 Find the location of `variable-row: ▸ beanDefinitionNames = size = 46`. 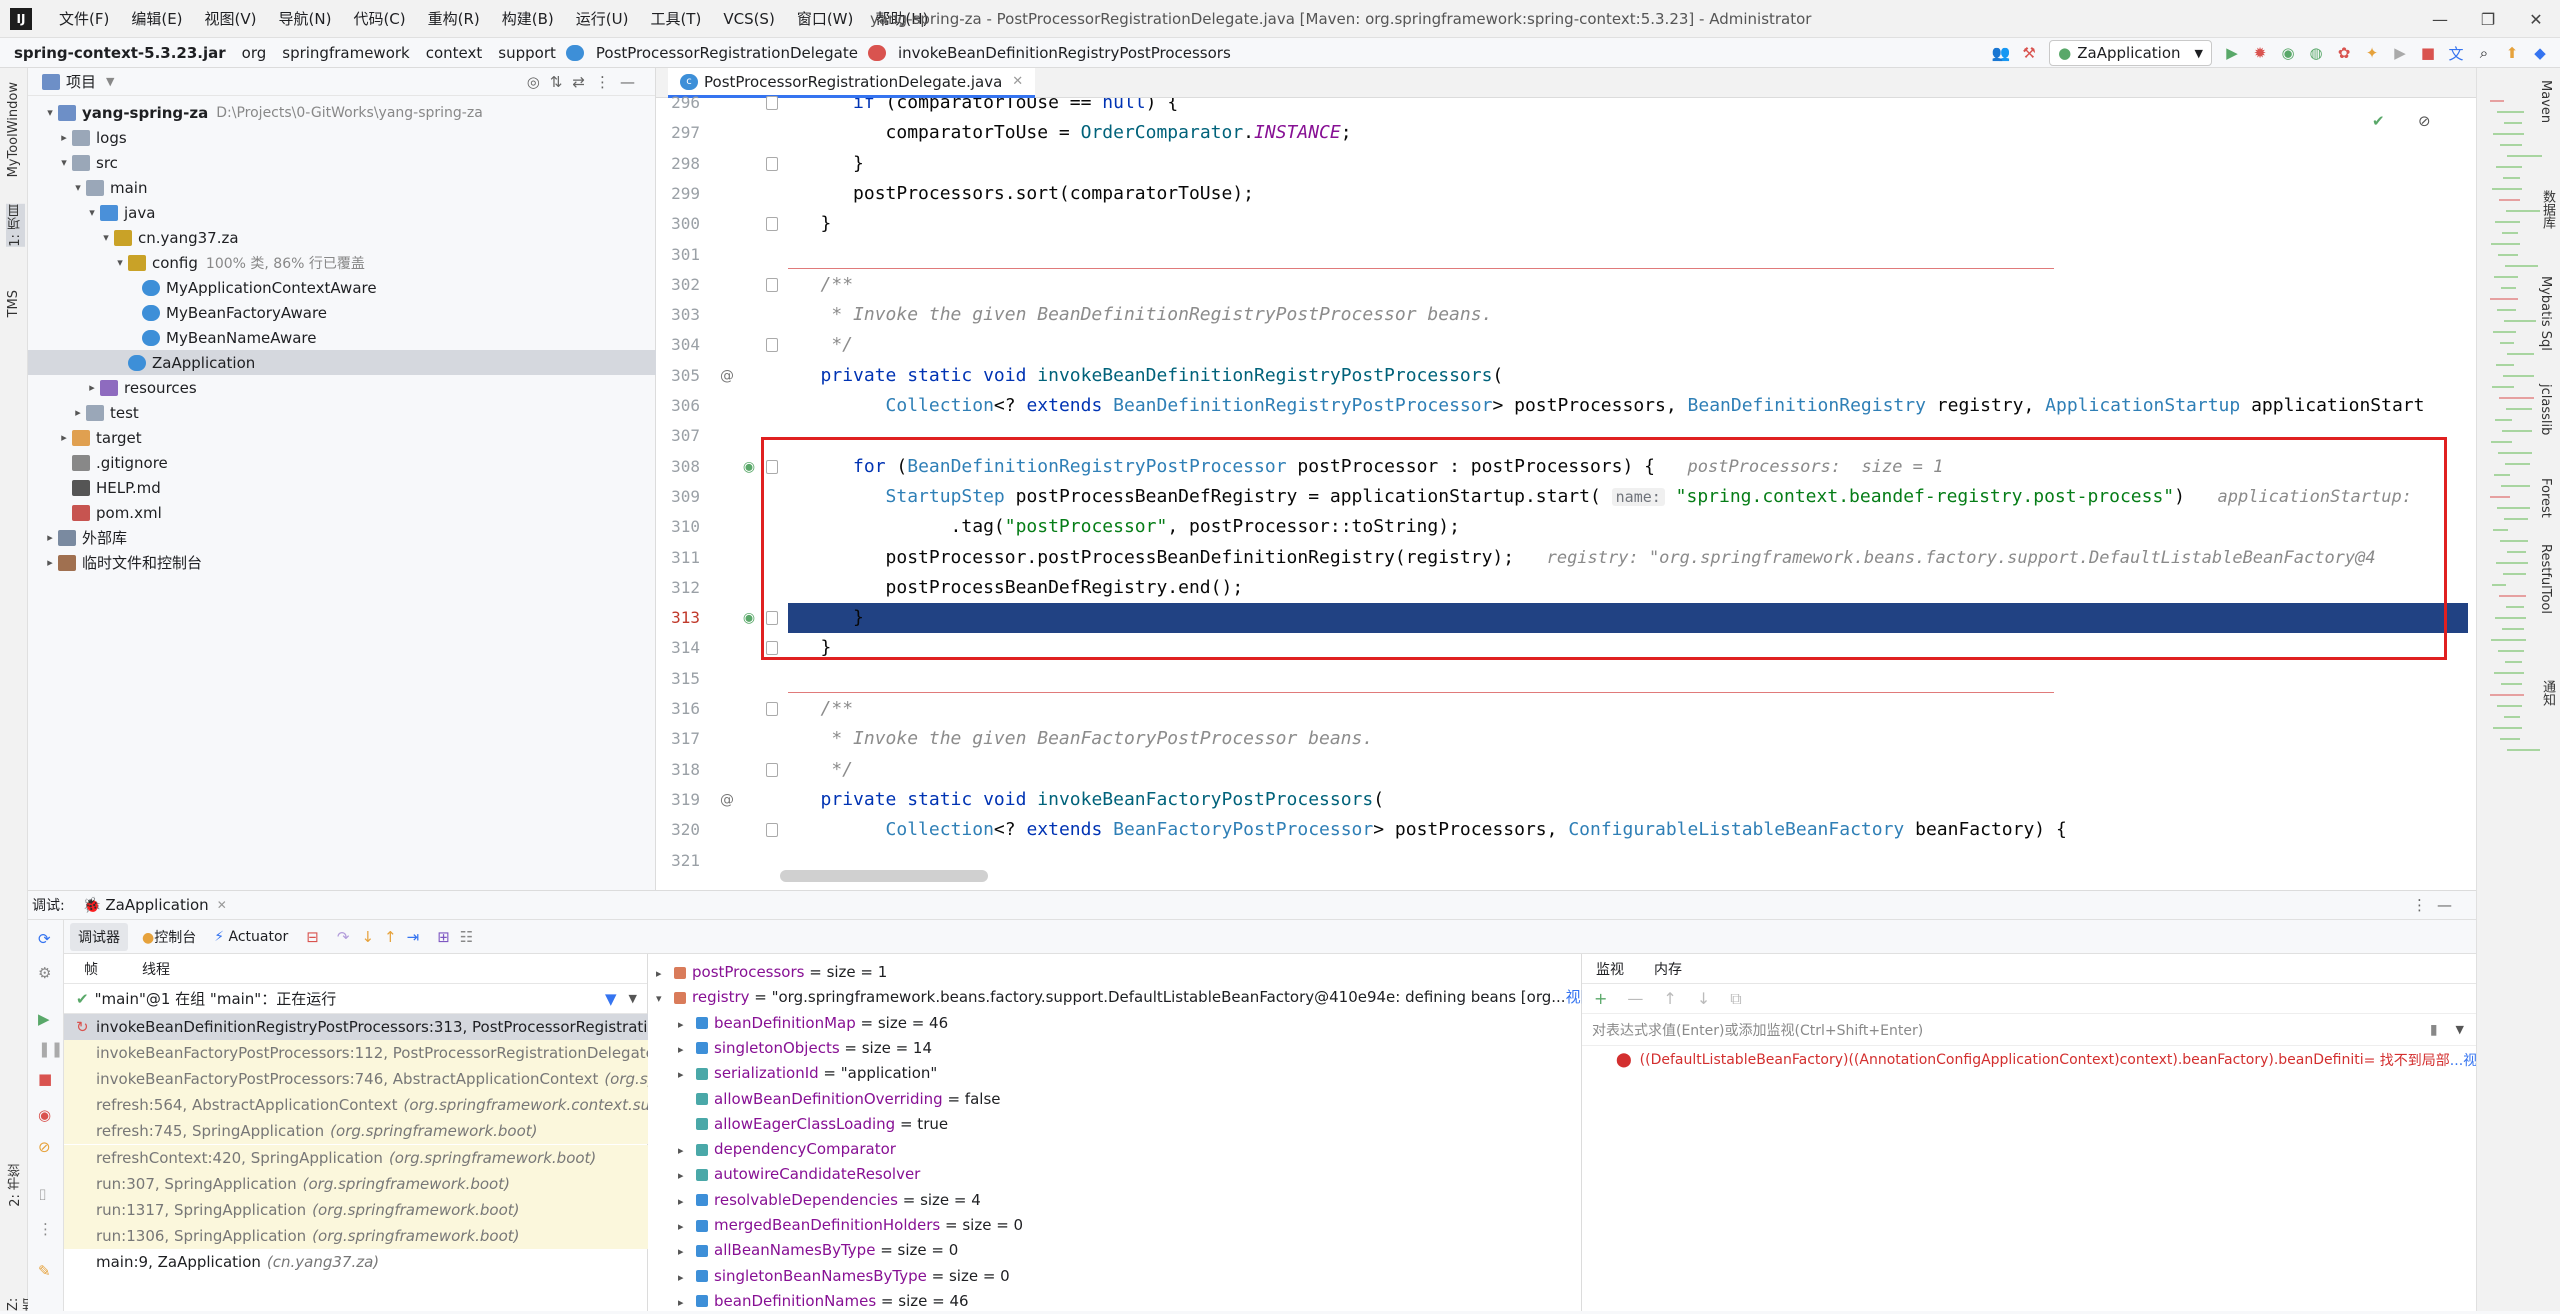

variable-row: ▸ beanDefinitionNames = size = 46 is located at coordinates (1115, 1301).